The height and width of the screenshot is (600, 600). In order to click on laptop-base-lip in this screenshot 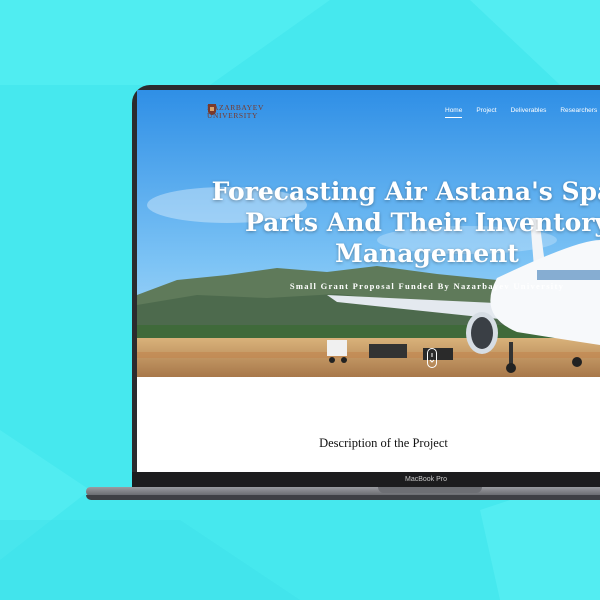, I will do `click(343, 497)`.